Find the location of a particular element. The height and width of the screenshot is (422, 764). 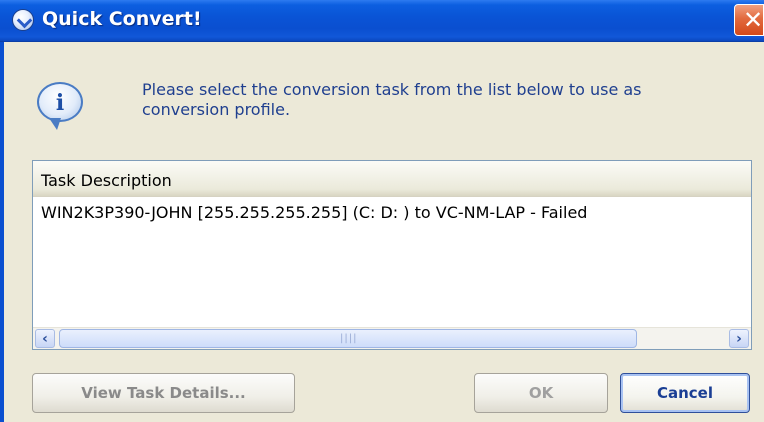

info-icon: i is located at coordinates (60, 106).